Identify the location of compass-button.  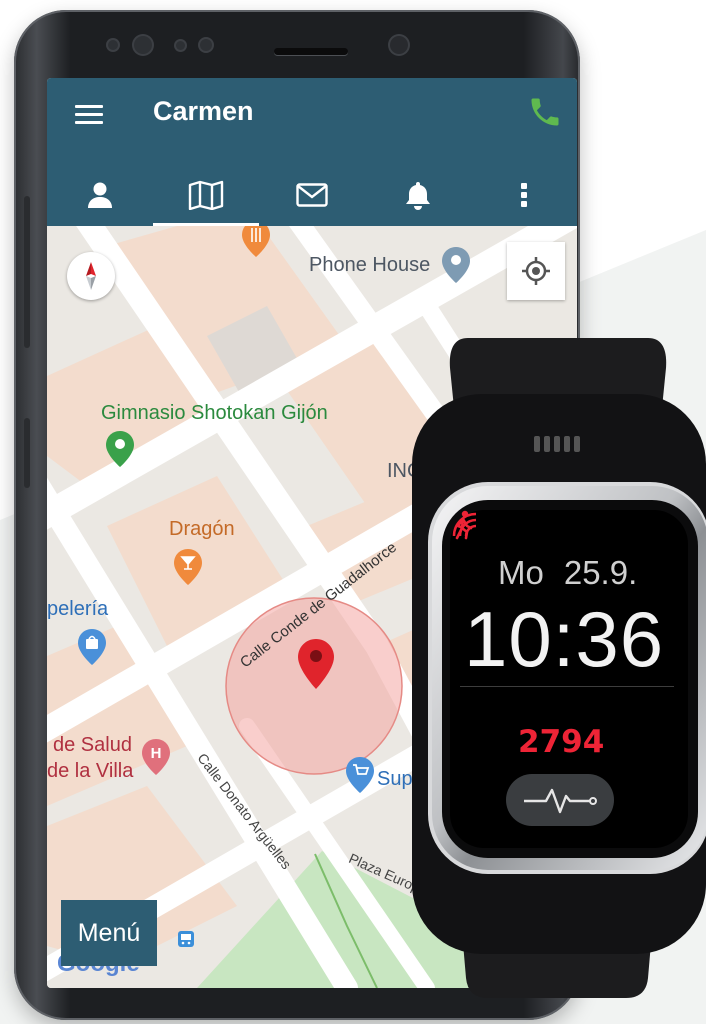
(91, 276).